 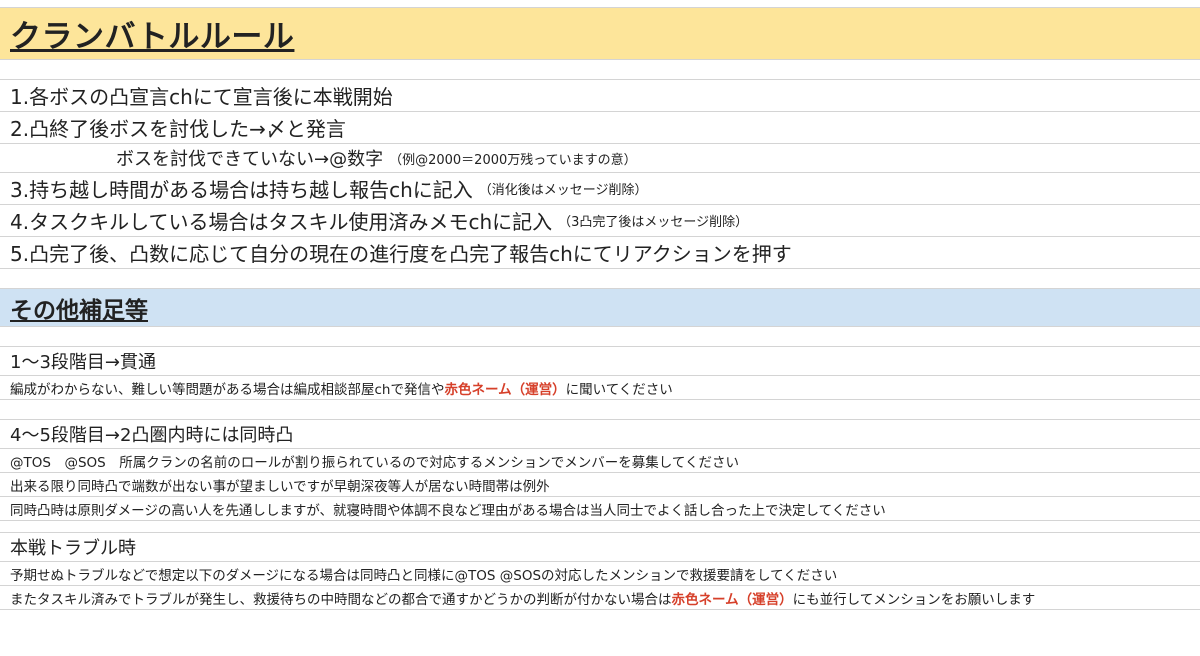 I want to click on block3-heading-row: 本戦トラブル時, so click(x=600, y=547).